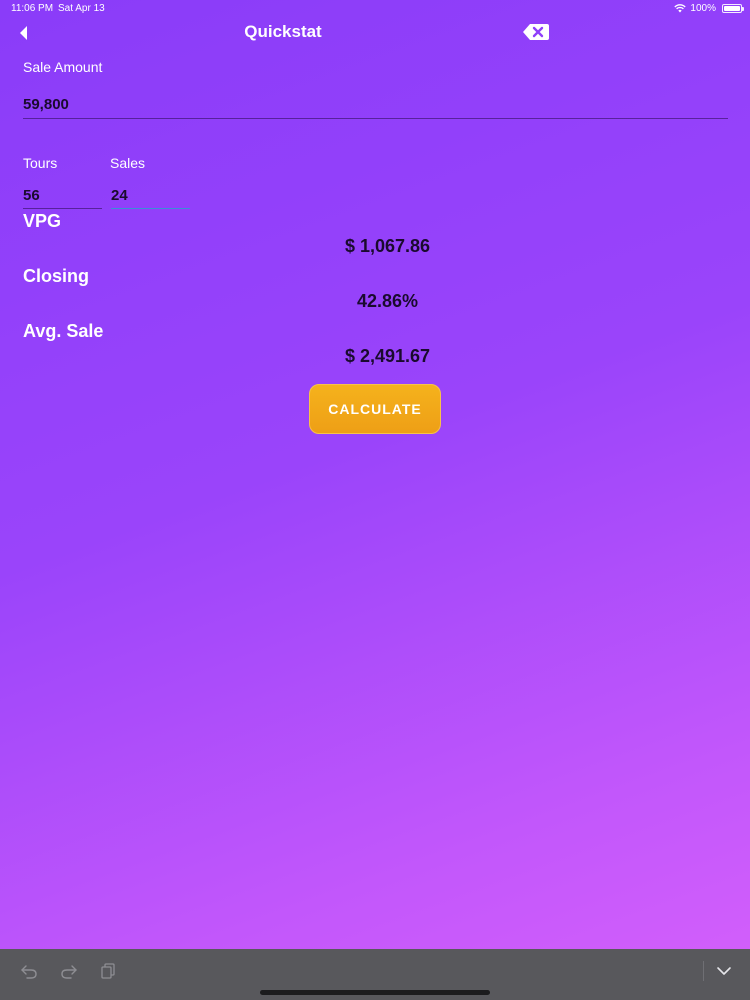  Describe the element at coordinates (387, 301) in the screenshot. I see `closing-value: 42.86%` at that location.